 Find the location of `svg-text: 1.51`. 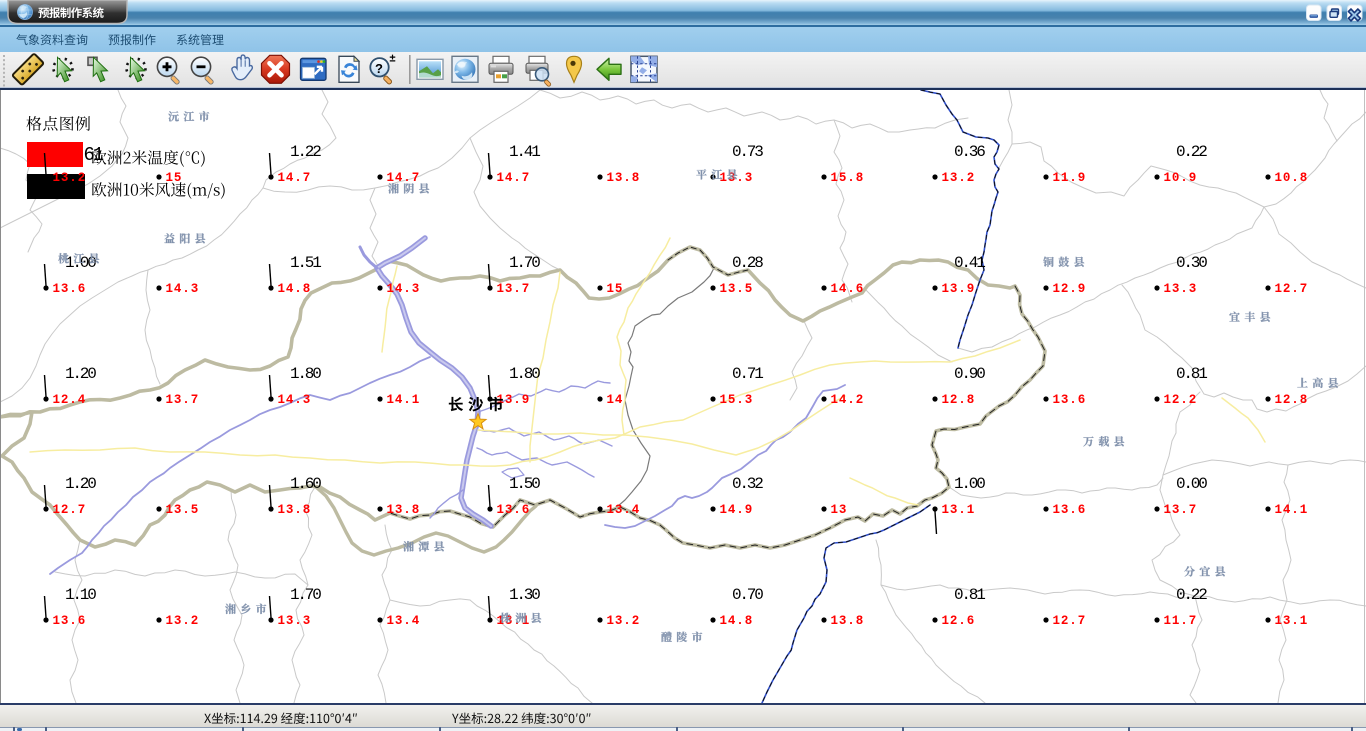

svg-text: 1.51 is located at coordinates (305, 263).